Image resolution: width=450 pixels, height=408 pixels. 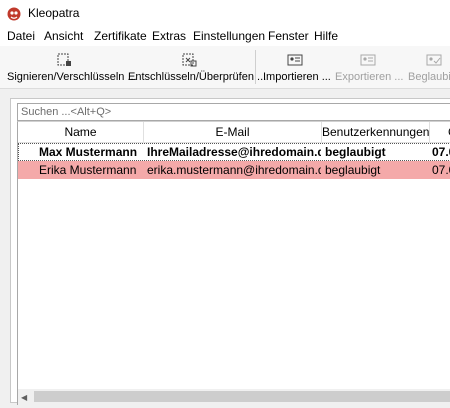 I want to click on cell-email: IhreMailadresse@ihredomain.de, so click(x=234, y=152).